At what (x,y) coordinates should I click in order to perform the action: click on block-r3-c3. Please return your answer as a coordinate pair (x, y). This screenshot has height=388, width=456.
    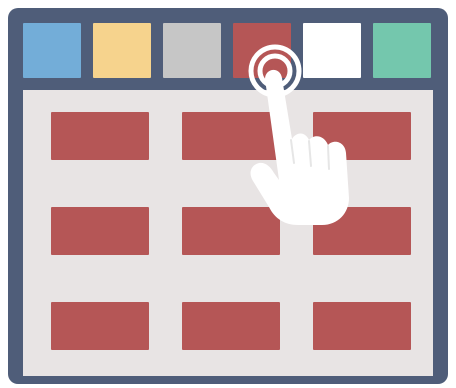
    Looking at the image, I should click on (362, 326).